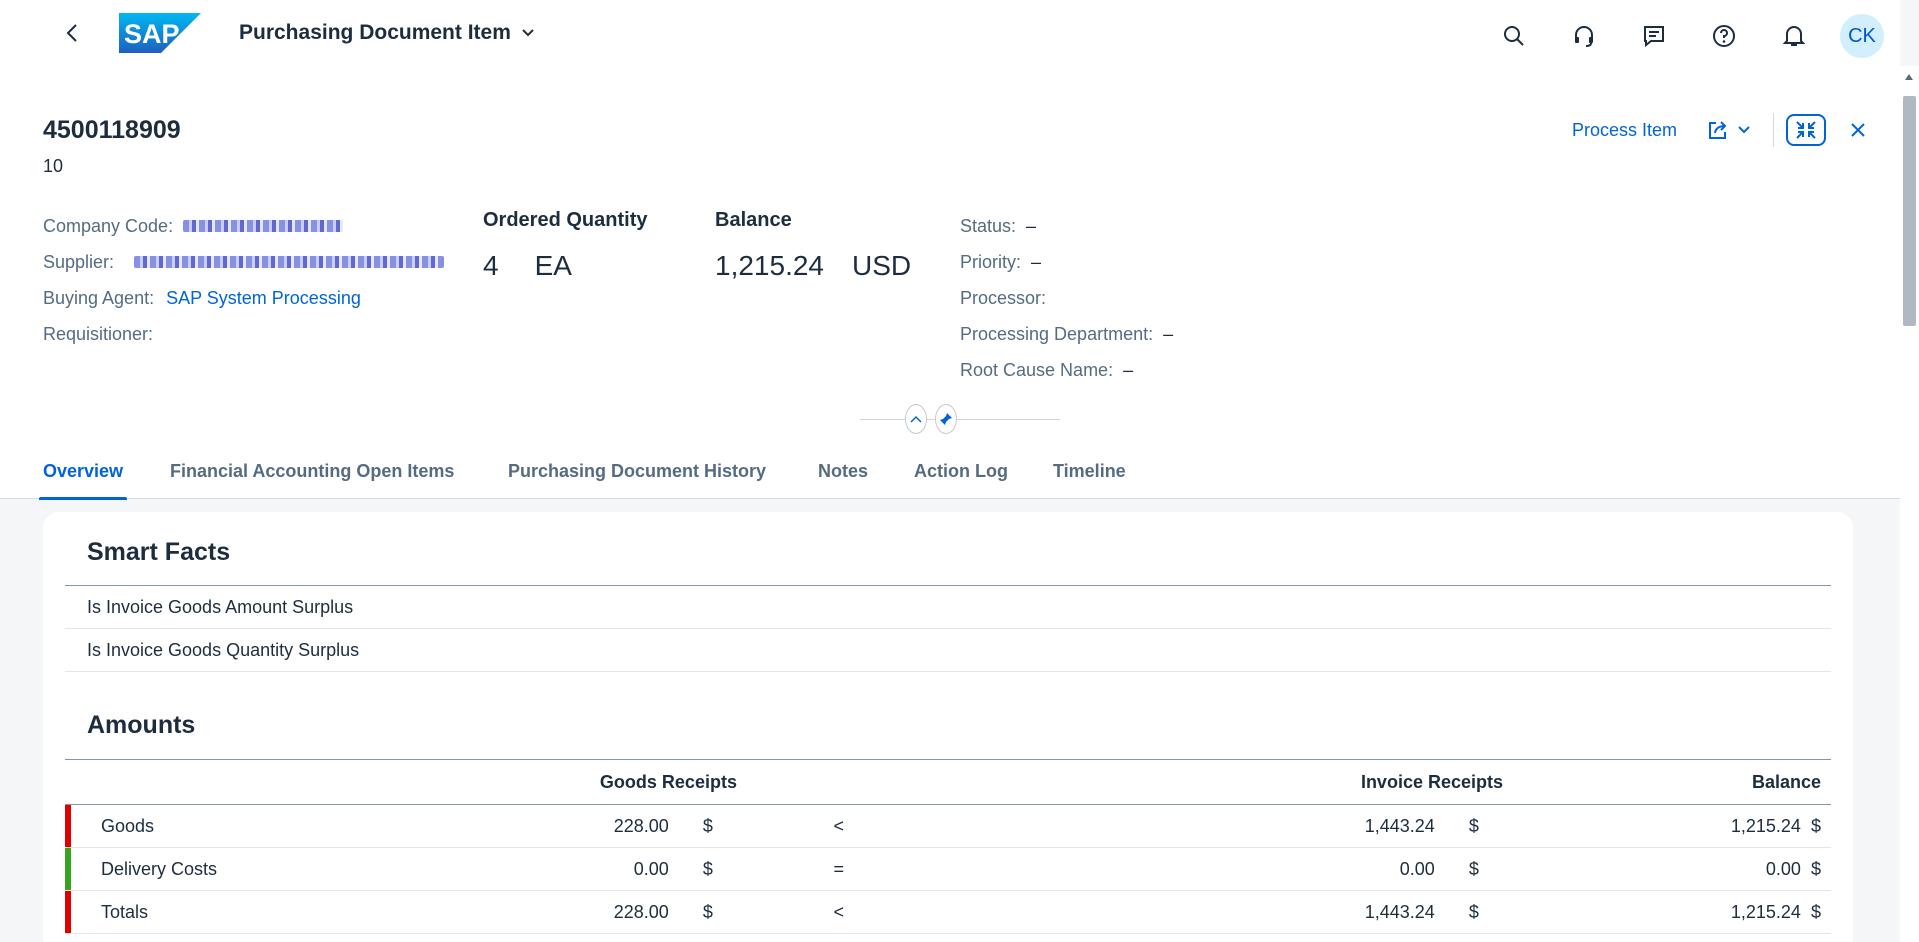  I want to click on kpi-label: Balance, so click(753, 220).